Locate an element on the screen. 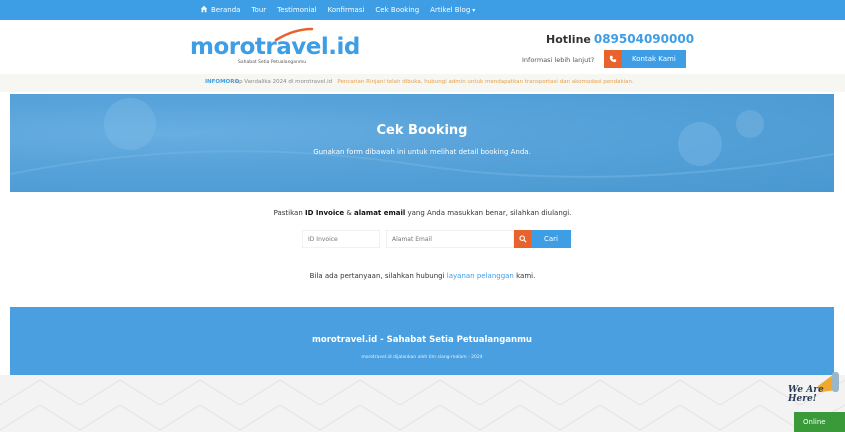  logo-tld: .id is located at coordinates (344, 47).